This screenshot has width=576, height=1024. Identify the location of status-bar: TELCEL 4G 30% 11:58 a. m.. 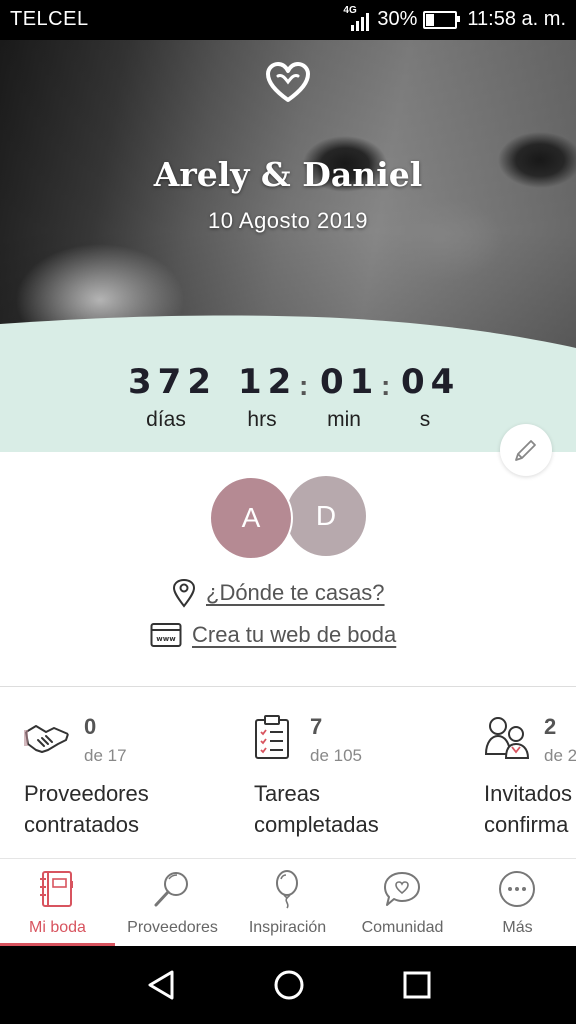
(288, 20).